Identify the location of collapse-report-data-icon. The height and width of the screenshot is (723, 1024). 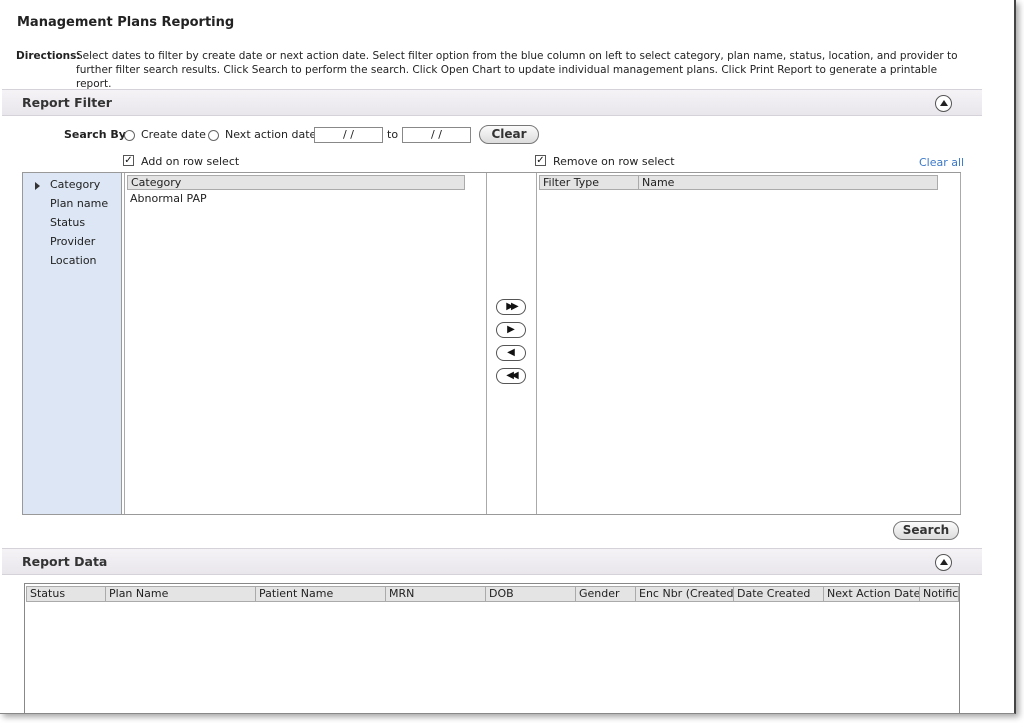
(943, 562).